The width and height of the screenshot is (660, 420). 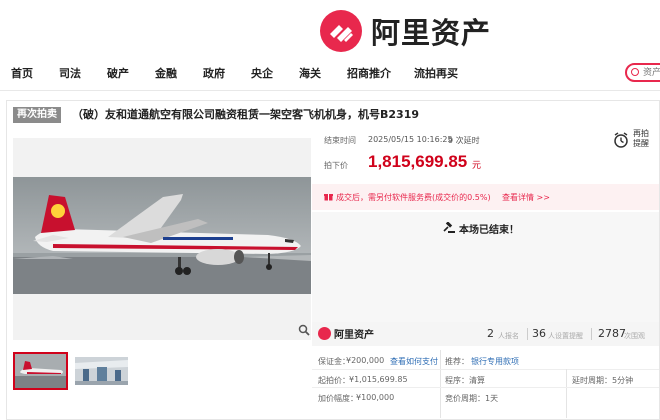 What do you see at coordinates (330, 90) in the screenshot?
I see `nav-divider` at bounding box center [330, 90].